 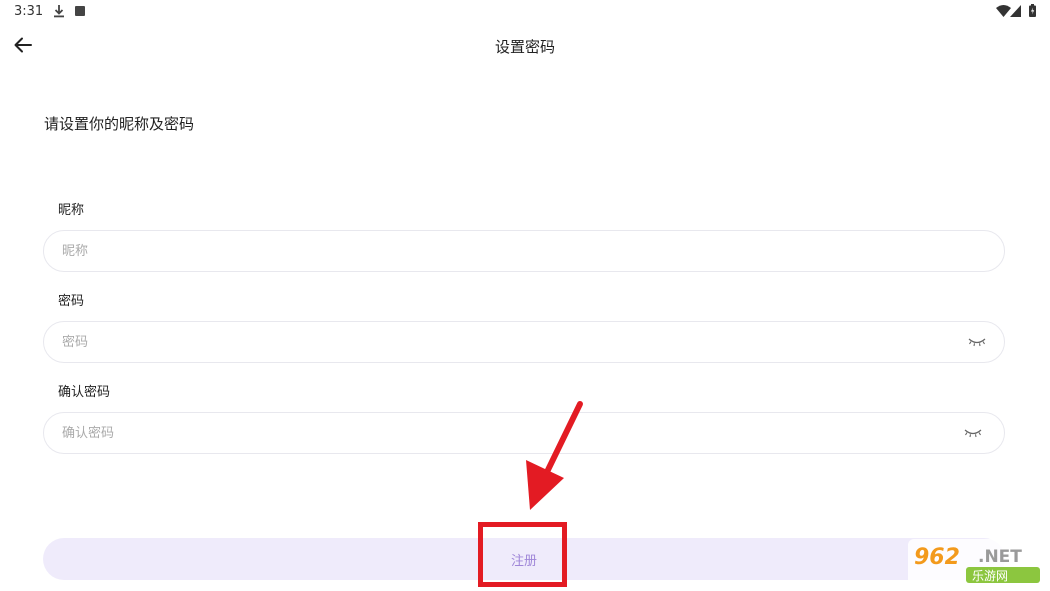 I want to click on watermark-number: 962, so click(x=937, y=557).